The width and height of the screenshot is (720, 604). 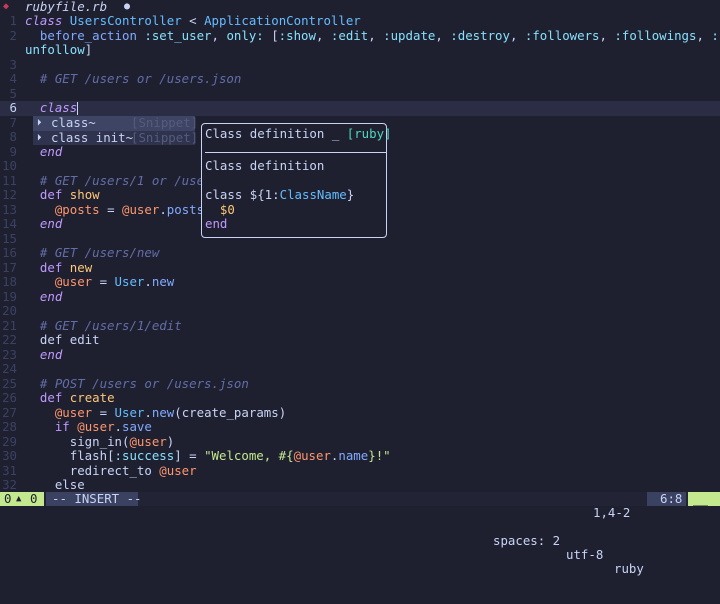 I want to click on line-number: 32, so click(x=9, y=484).